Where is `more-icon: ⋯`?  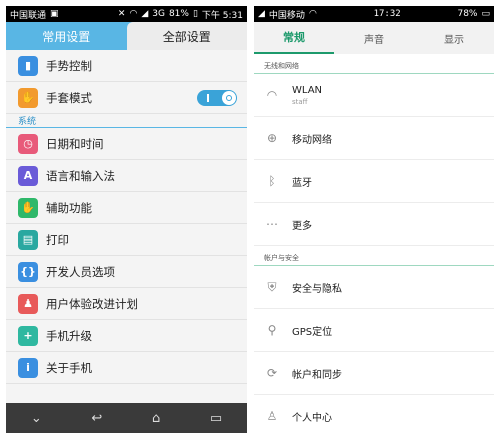
more-icon: ⋯ is located at coordinates (272, 224).